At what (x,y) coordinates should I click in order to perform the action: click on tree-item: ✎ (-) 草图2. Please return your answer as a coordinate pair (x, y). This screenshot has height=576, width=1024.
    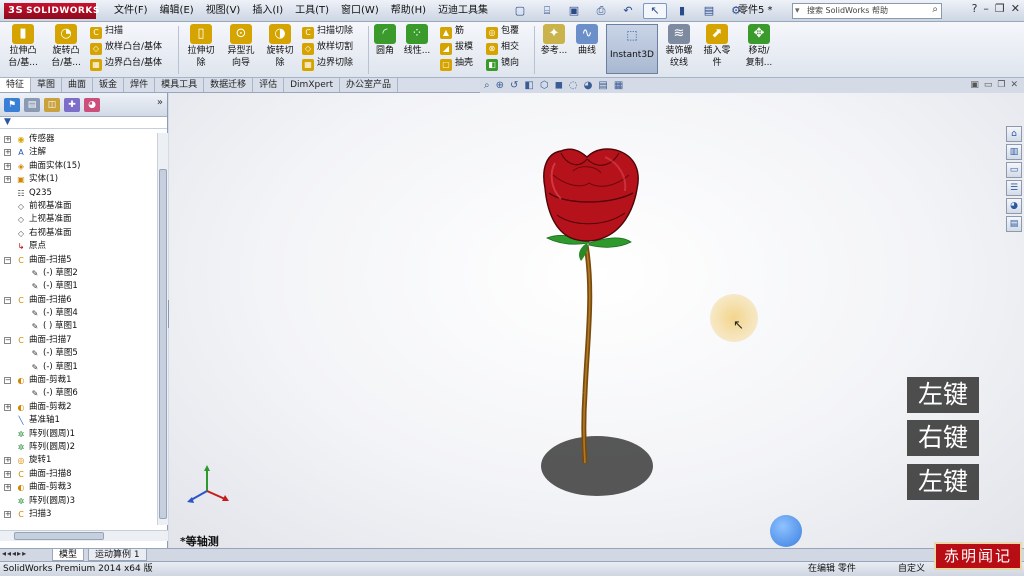
    Looking at the image, I should click on (78, 273).